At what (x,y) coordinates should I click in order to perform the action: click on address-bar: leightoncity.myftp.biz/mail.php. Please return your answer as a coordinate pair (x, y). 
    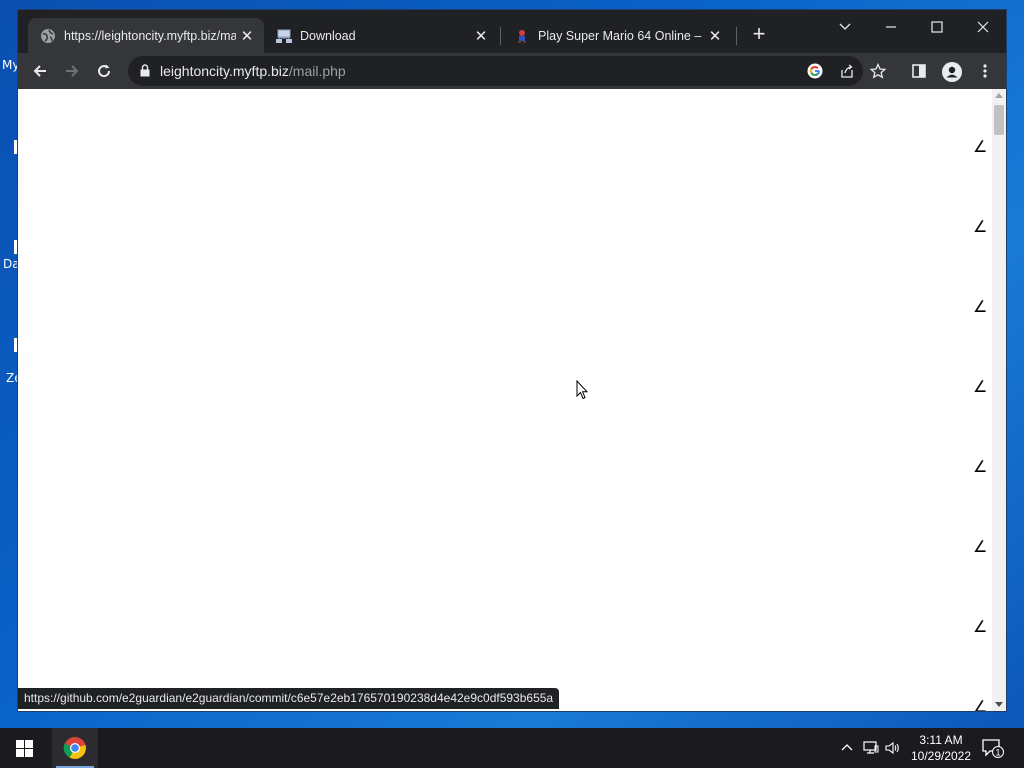
    Looking at the image, I should click on (495, 71).